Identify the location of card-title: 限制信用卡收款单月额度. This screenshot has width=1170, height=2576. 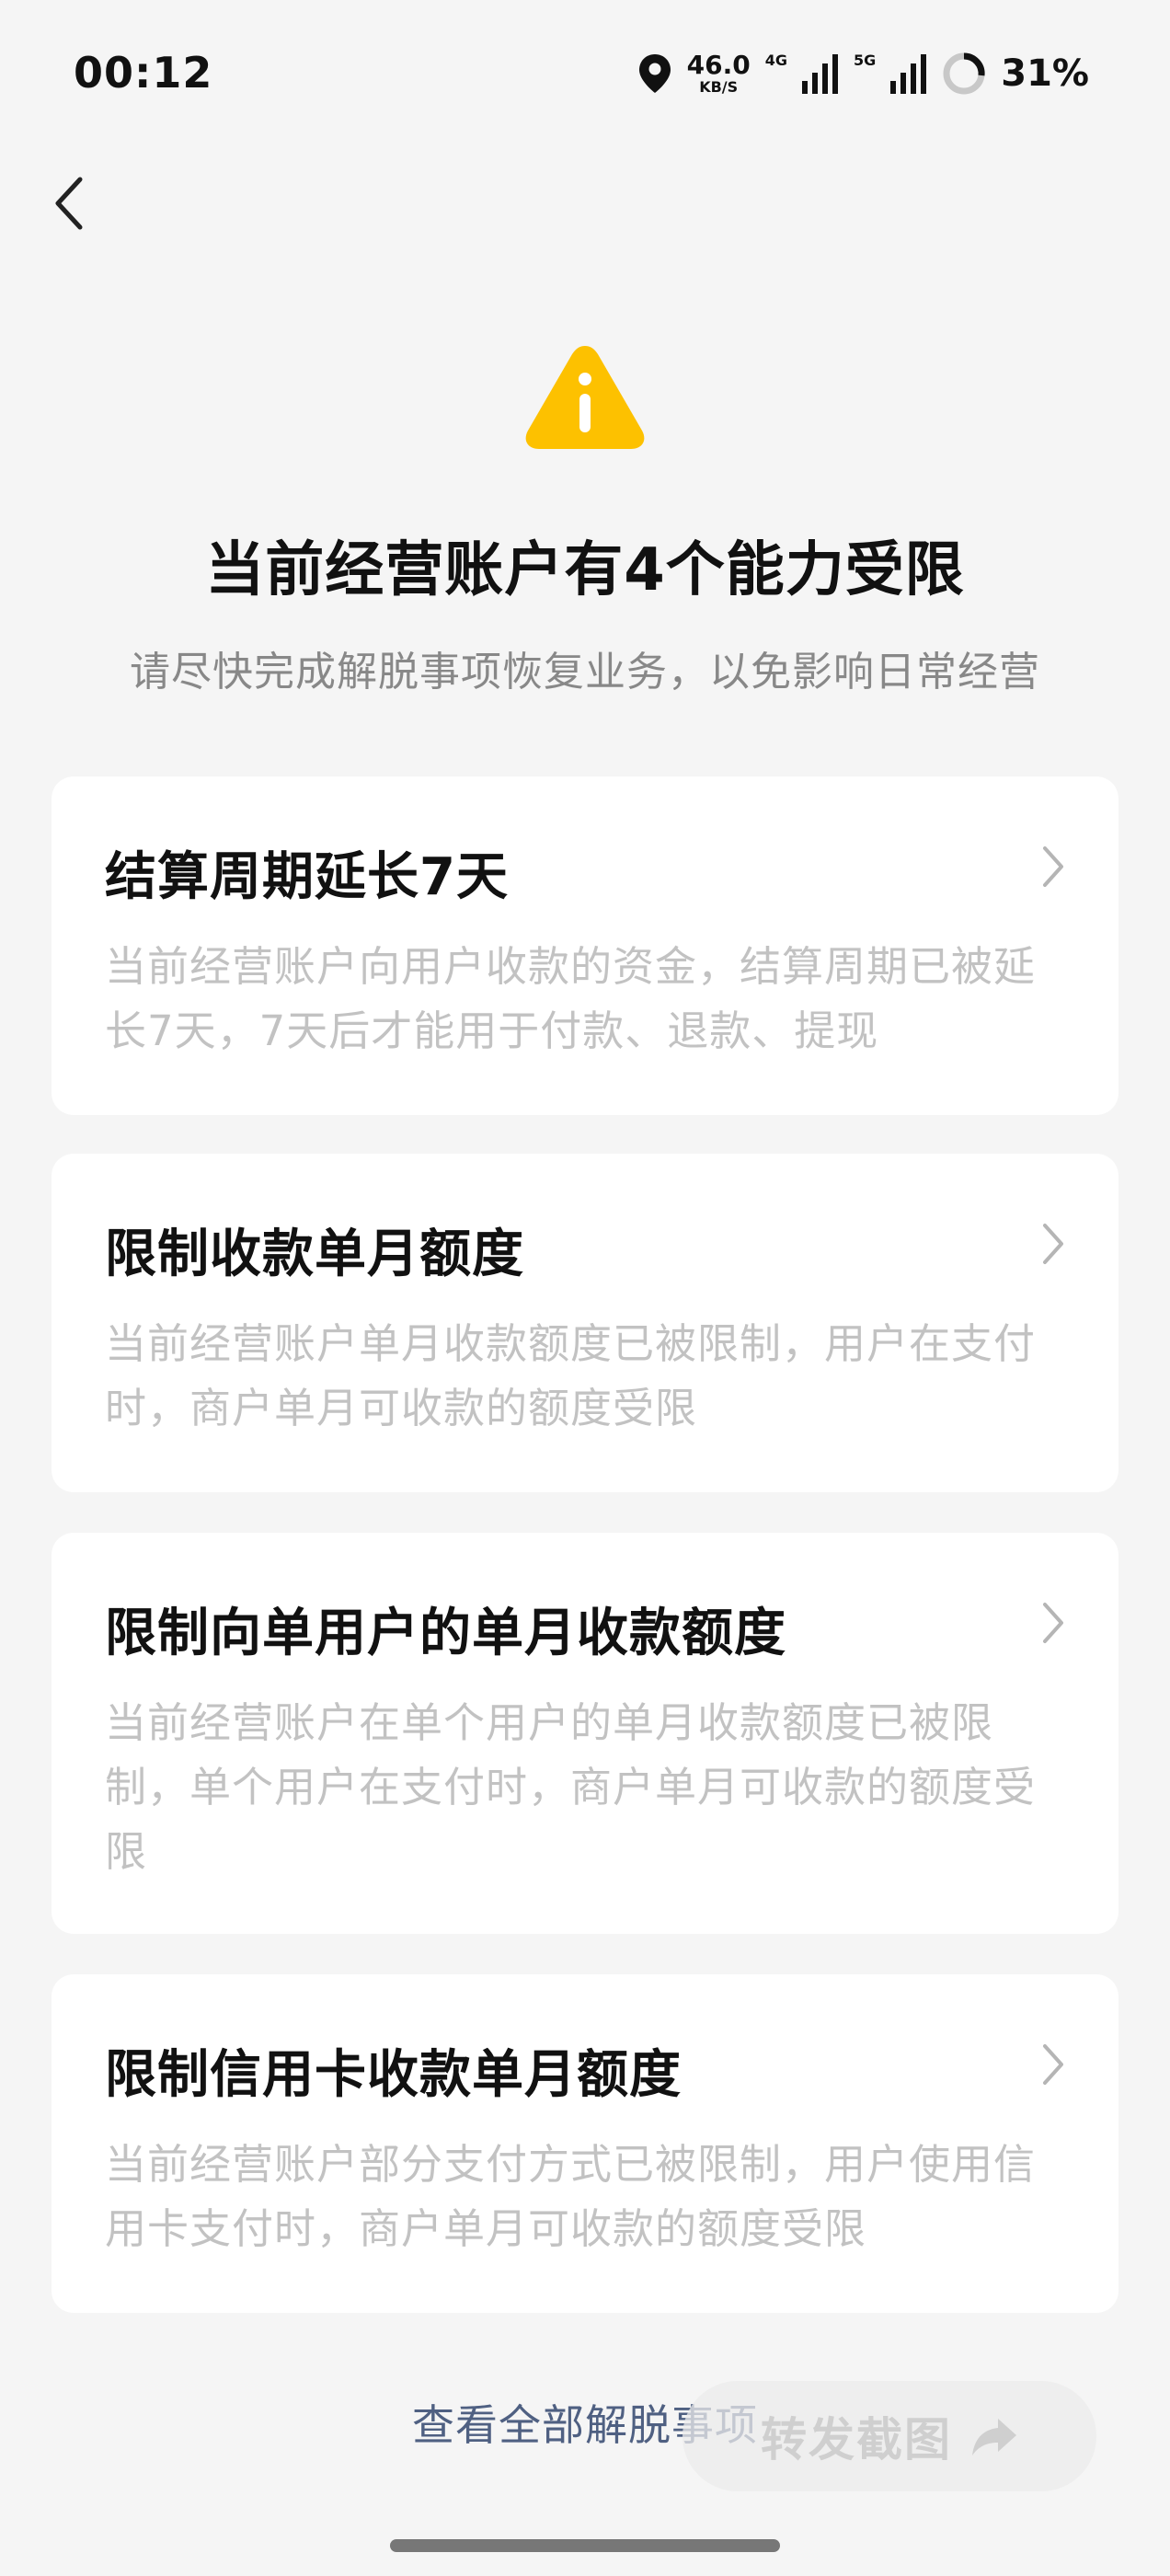
(393, 2075).